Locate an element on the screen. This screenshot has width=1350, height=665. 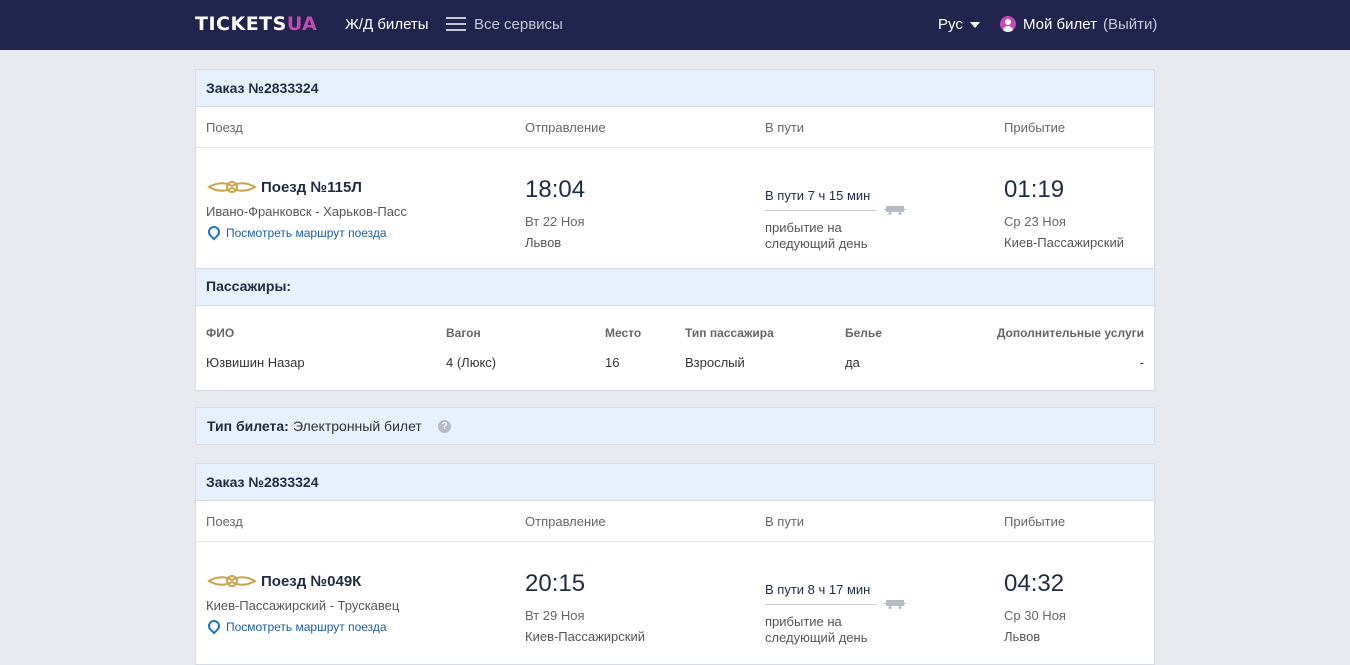
passenger-extra: - is located at coordinates (1141, 362).